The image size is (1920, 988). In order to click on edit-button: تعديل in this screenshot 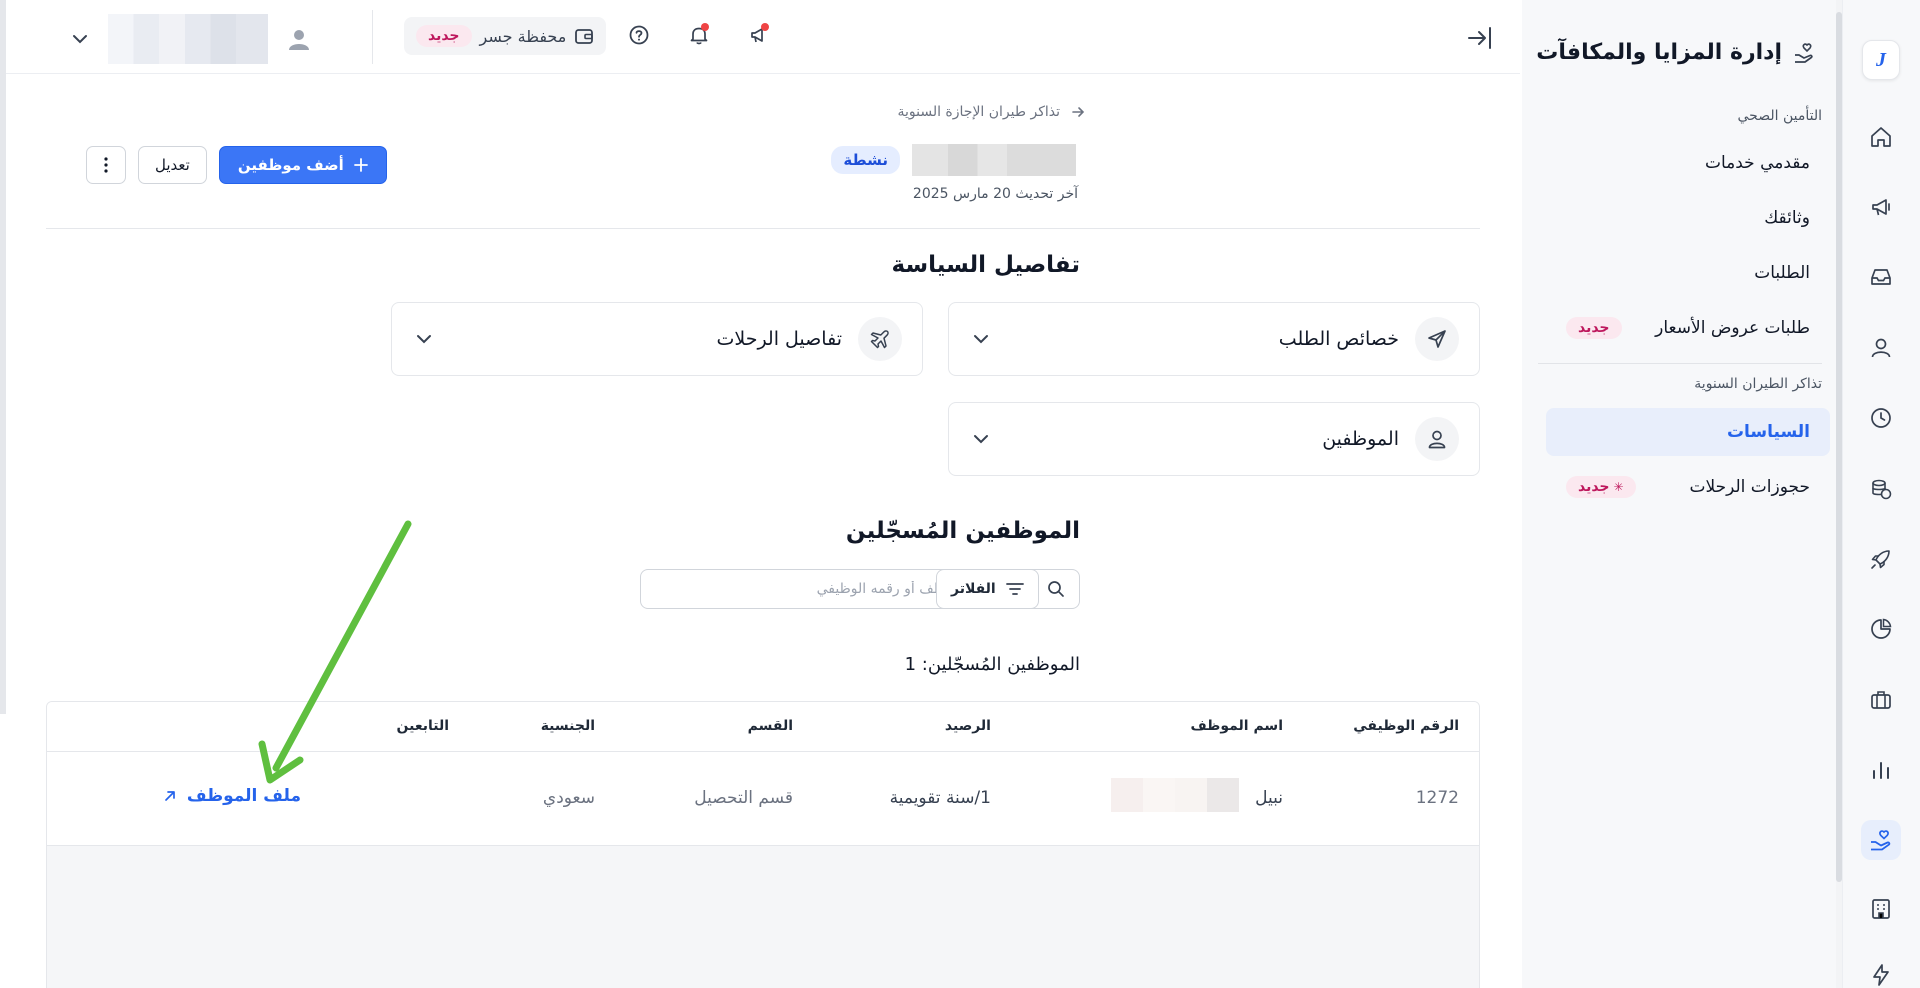, I will do `click(172, 165)`.